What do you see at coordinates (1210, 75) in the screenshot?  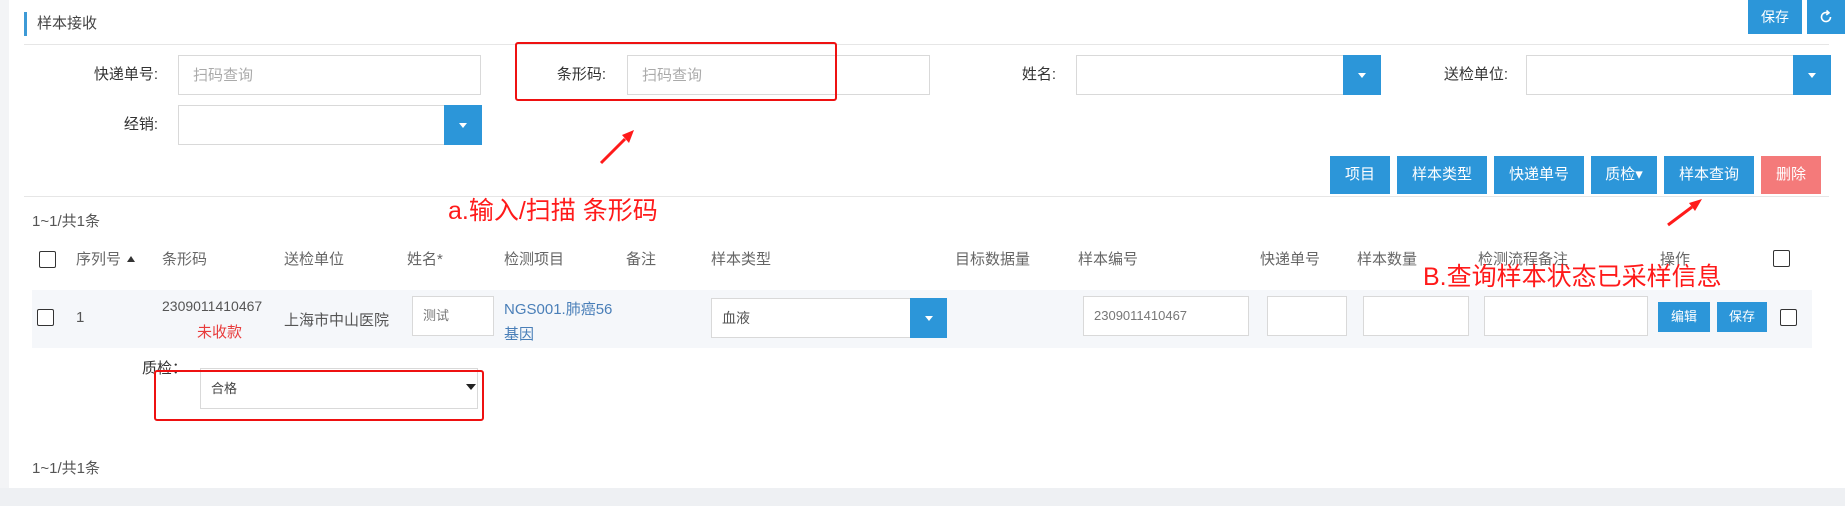 I see `name-select` at bounding box center [1210, 75].